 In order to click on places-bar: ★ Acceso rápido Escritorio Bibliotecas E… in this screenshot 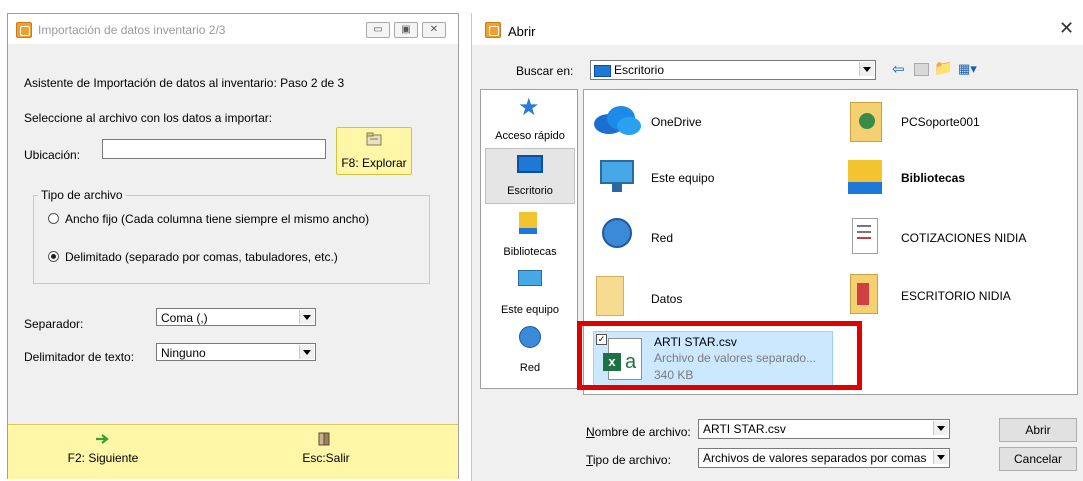, I will do `click(529, 239)`.